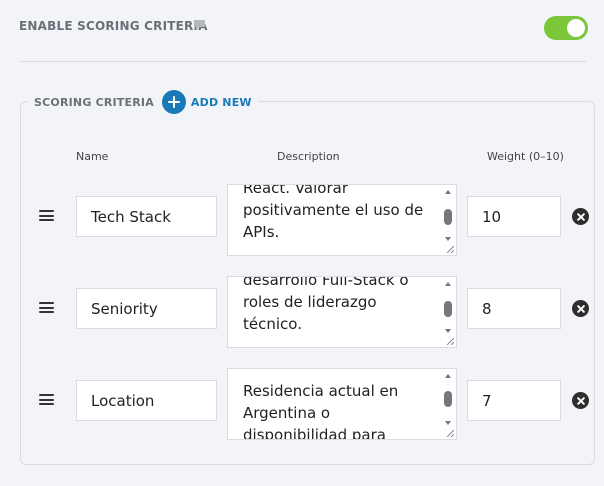 This screenshot has width=604, height=486. Describe the element at coordinates (261, 232) in the screenshot. I see `description-line: APIs.` at that location.